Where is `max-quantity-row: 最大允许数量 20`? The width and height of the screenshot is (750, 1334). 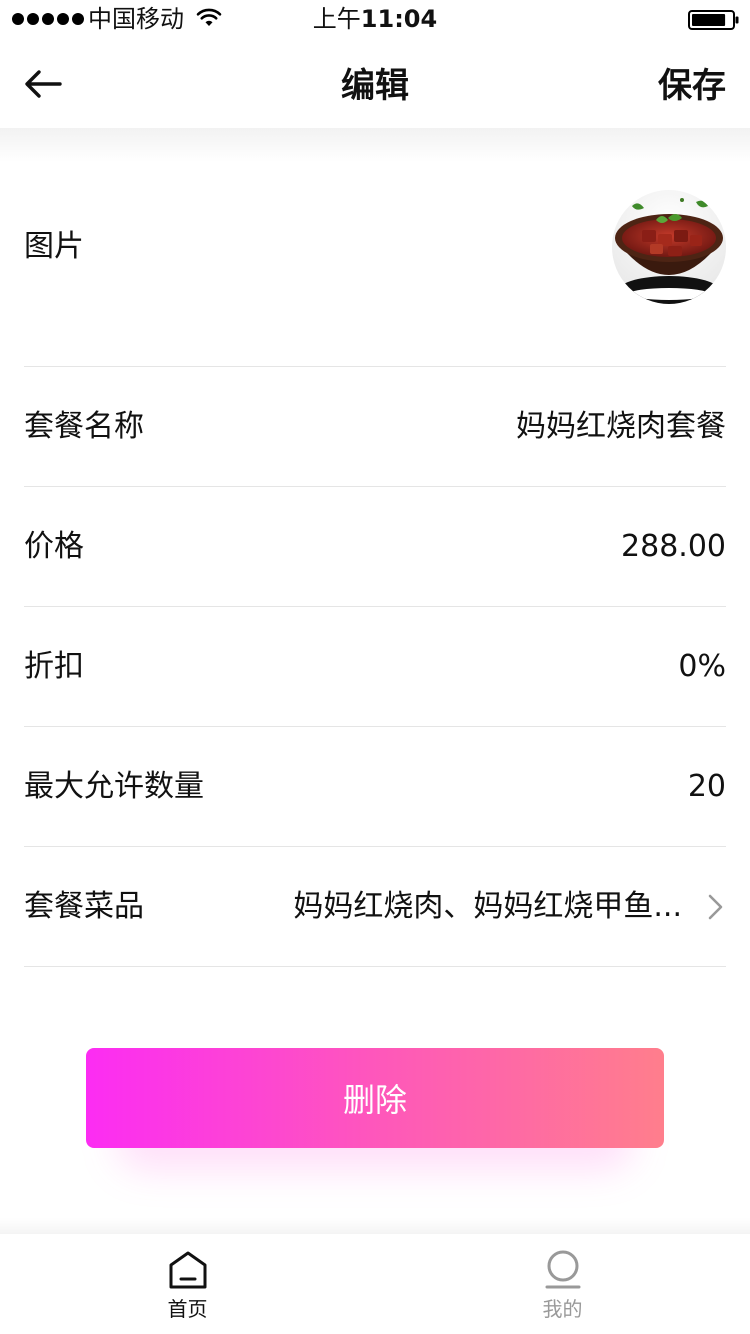
max-quantity-row: 最大允许数量 20 is located at coordinates (375, 787).